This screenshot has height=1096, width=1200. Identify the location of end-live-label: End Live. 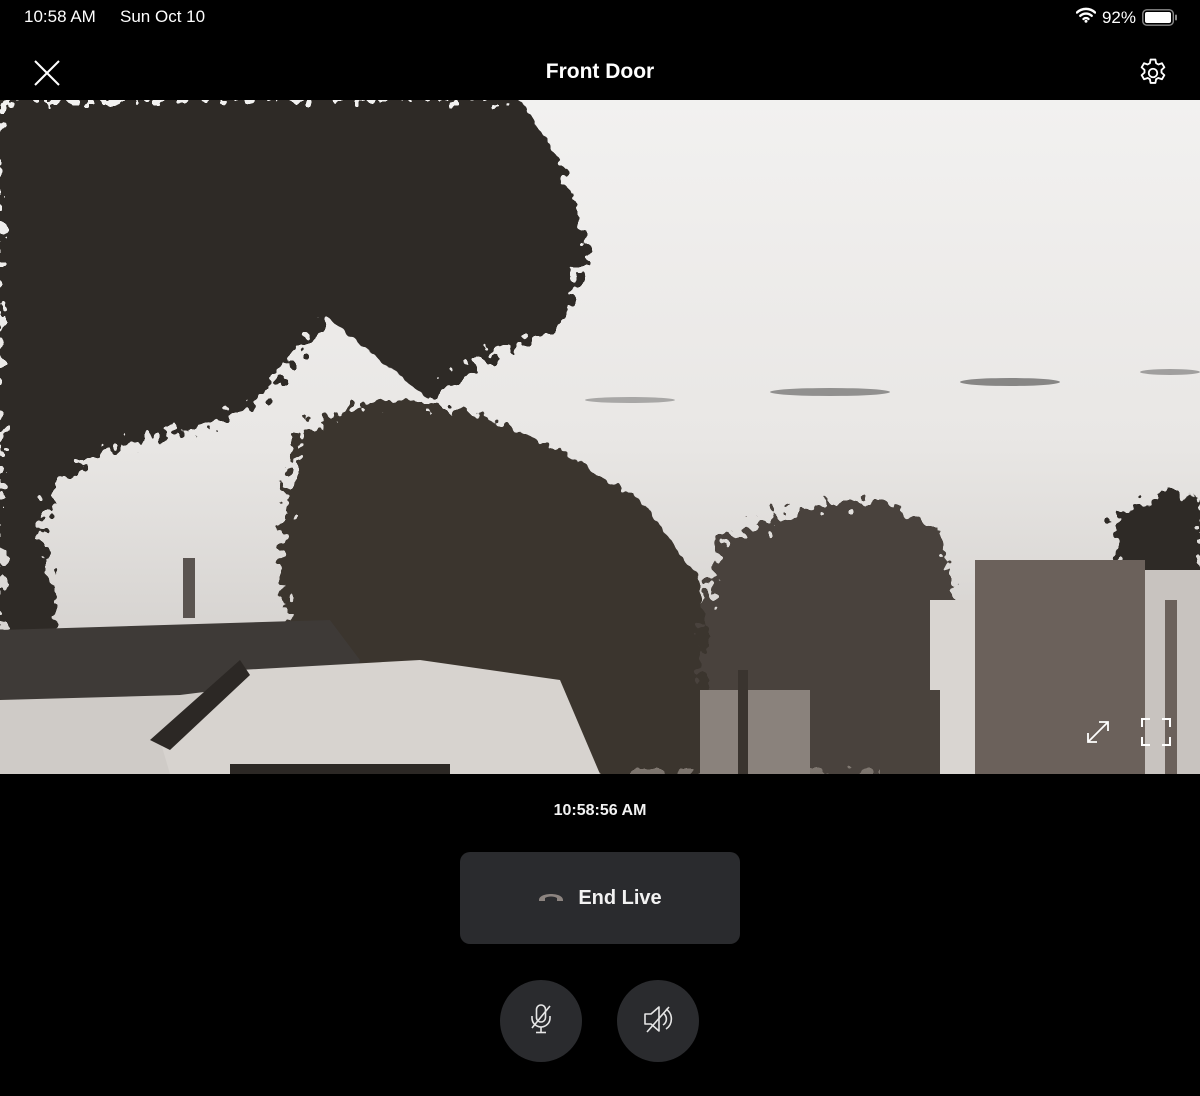
(620, 897).